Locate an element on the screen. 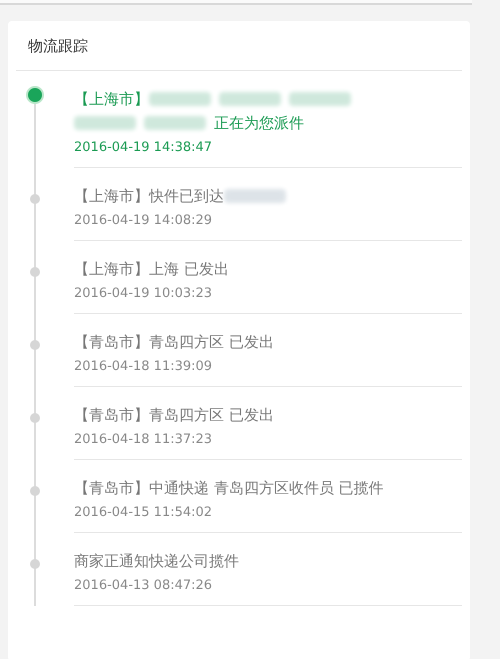 This screenshot has height=659, width=500. event-time: 2016-04-19 14:08:29 is located at coordinates (144, 220).